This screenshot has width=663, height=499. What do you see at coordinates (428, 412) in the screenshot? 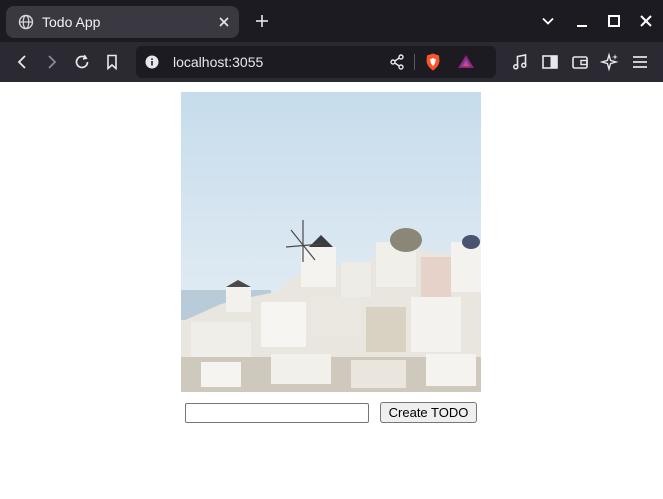
I see `create-todo-button: Create TODO` at bounding box center [428, 412].